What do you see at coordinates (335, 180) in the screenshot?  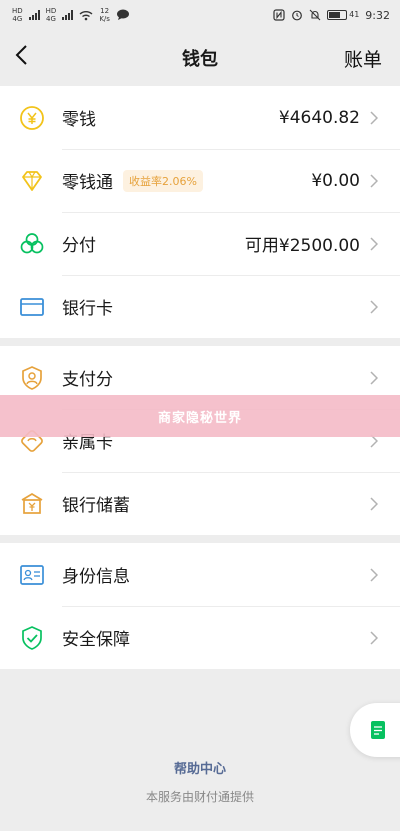 I see `lingqiantong-value: ¥0.00` at bounding box center [335, 180].